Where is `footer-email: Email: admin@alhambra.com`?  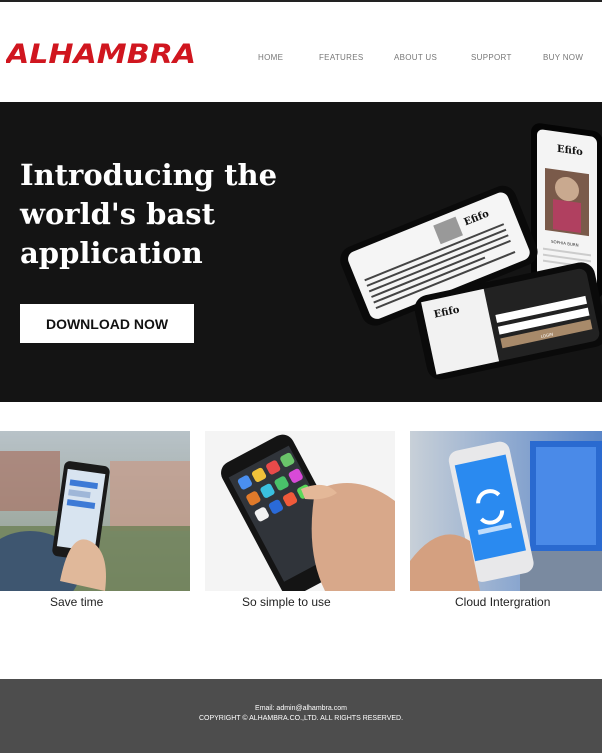
footer-email: Email: admin@alhambra.com is located at coordinates (301, 708).